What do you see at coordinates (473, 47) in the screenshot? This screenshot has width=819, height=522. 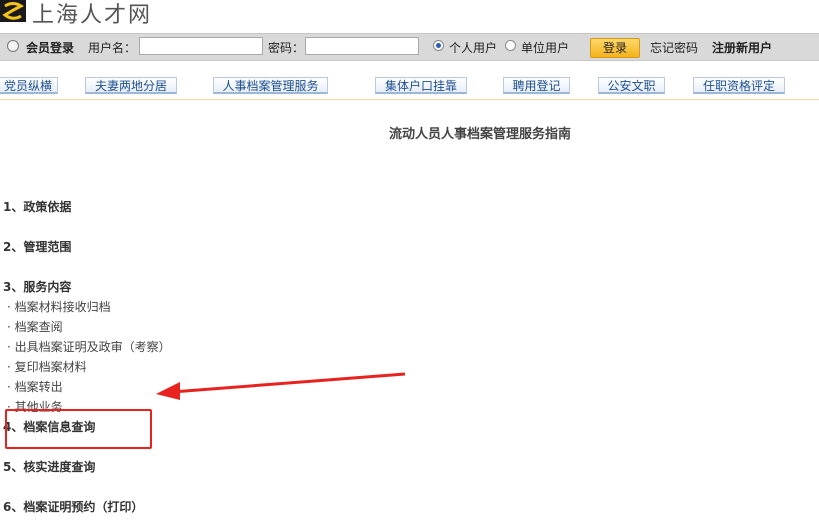 I see `radio-personal-label: 个人用户` at bounding box center [473, 47].